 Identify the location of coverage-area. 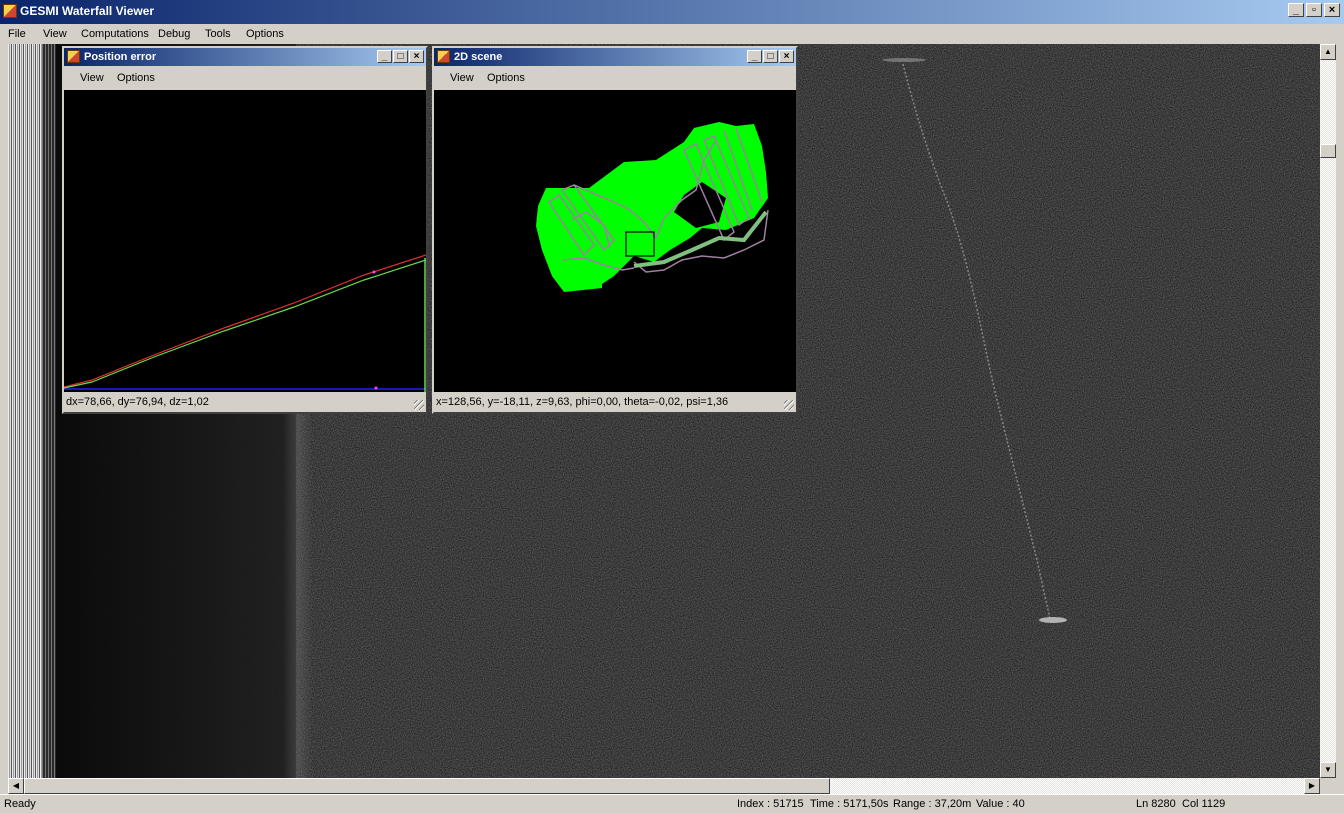
(652, 207).